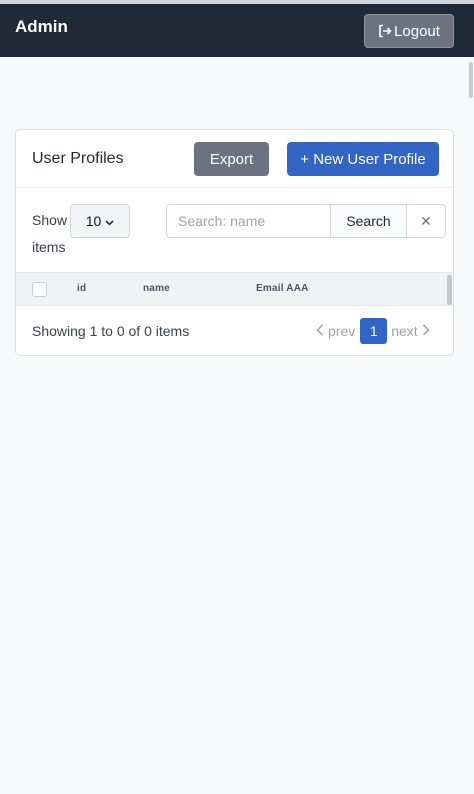  What do you see at coordinates (78, 158) in the screenshot?
I see `card-title: User Profiles` at bounding box center [78, 158].